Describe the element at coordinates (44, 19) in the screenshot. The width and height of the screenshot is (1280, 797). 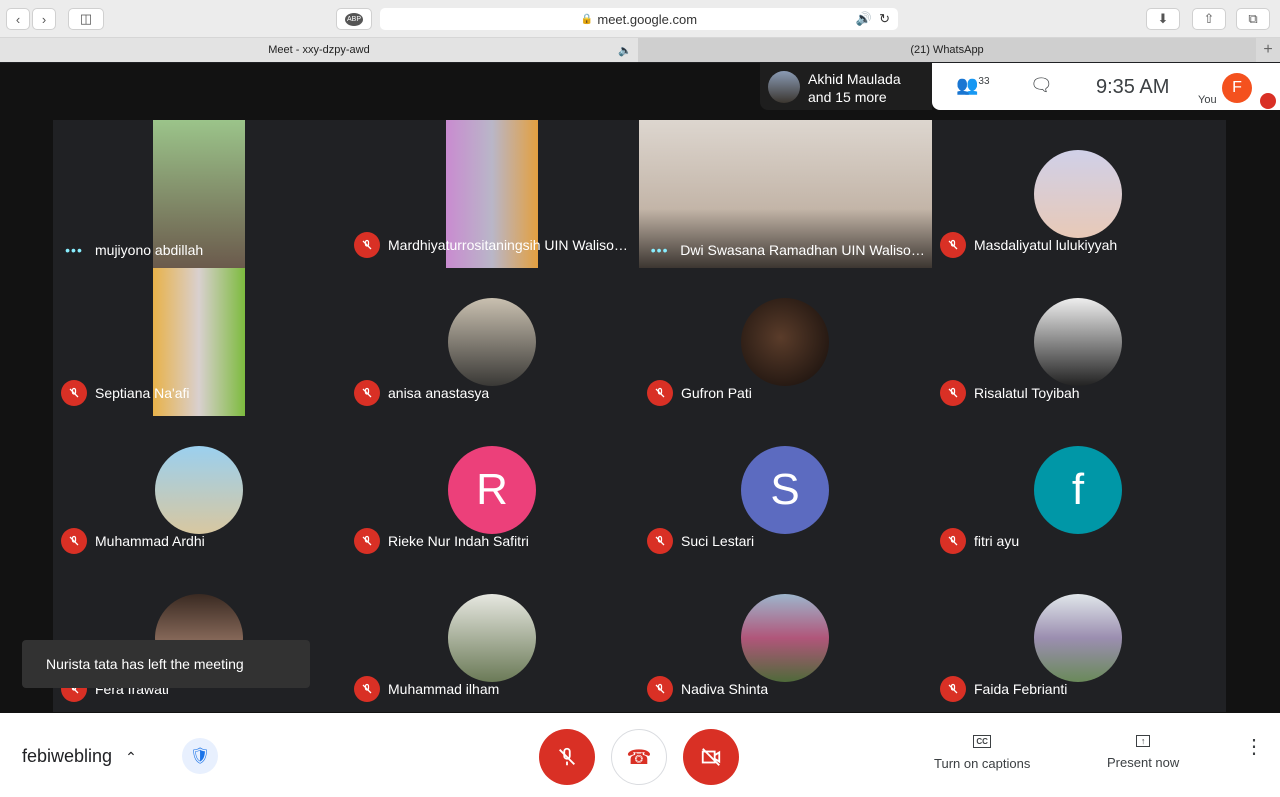
I see `forward-button: ›` at that location.